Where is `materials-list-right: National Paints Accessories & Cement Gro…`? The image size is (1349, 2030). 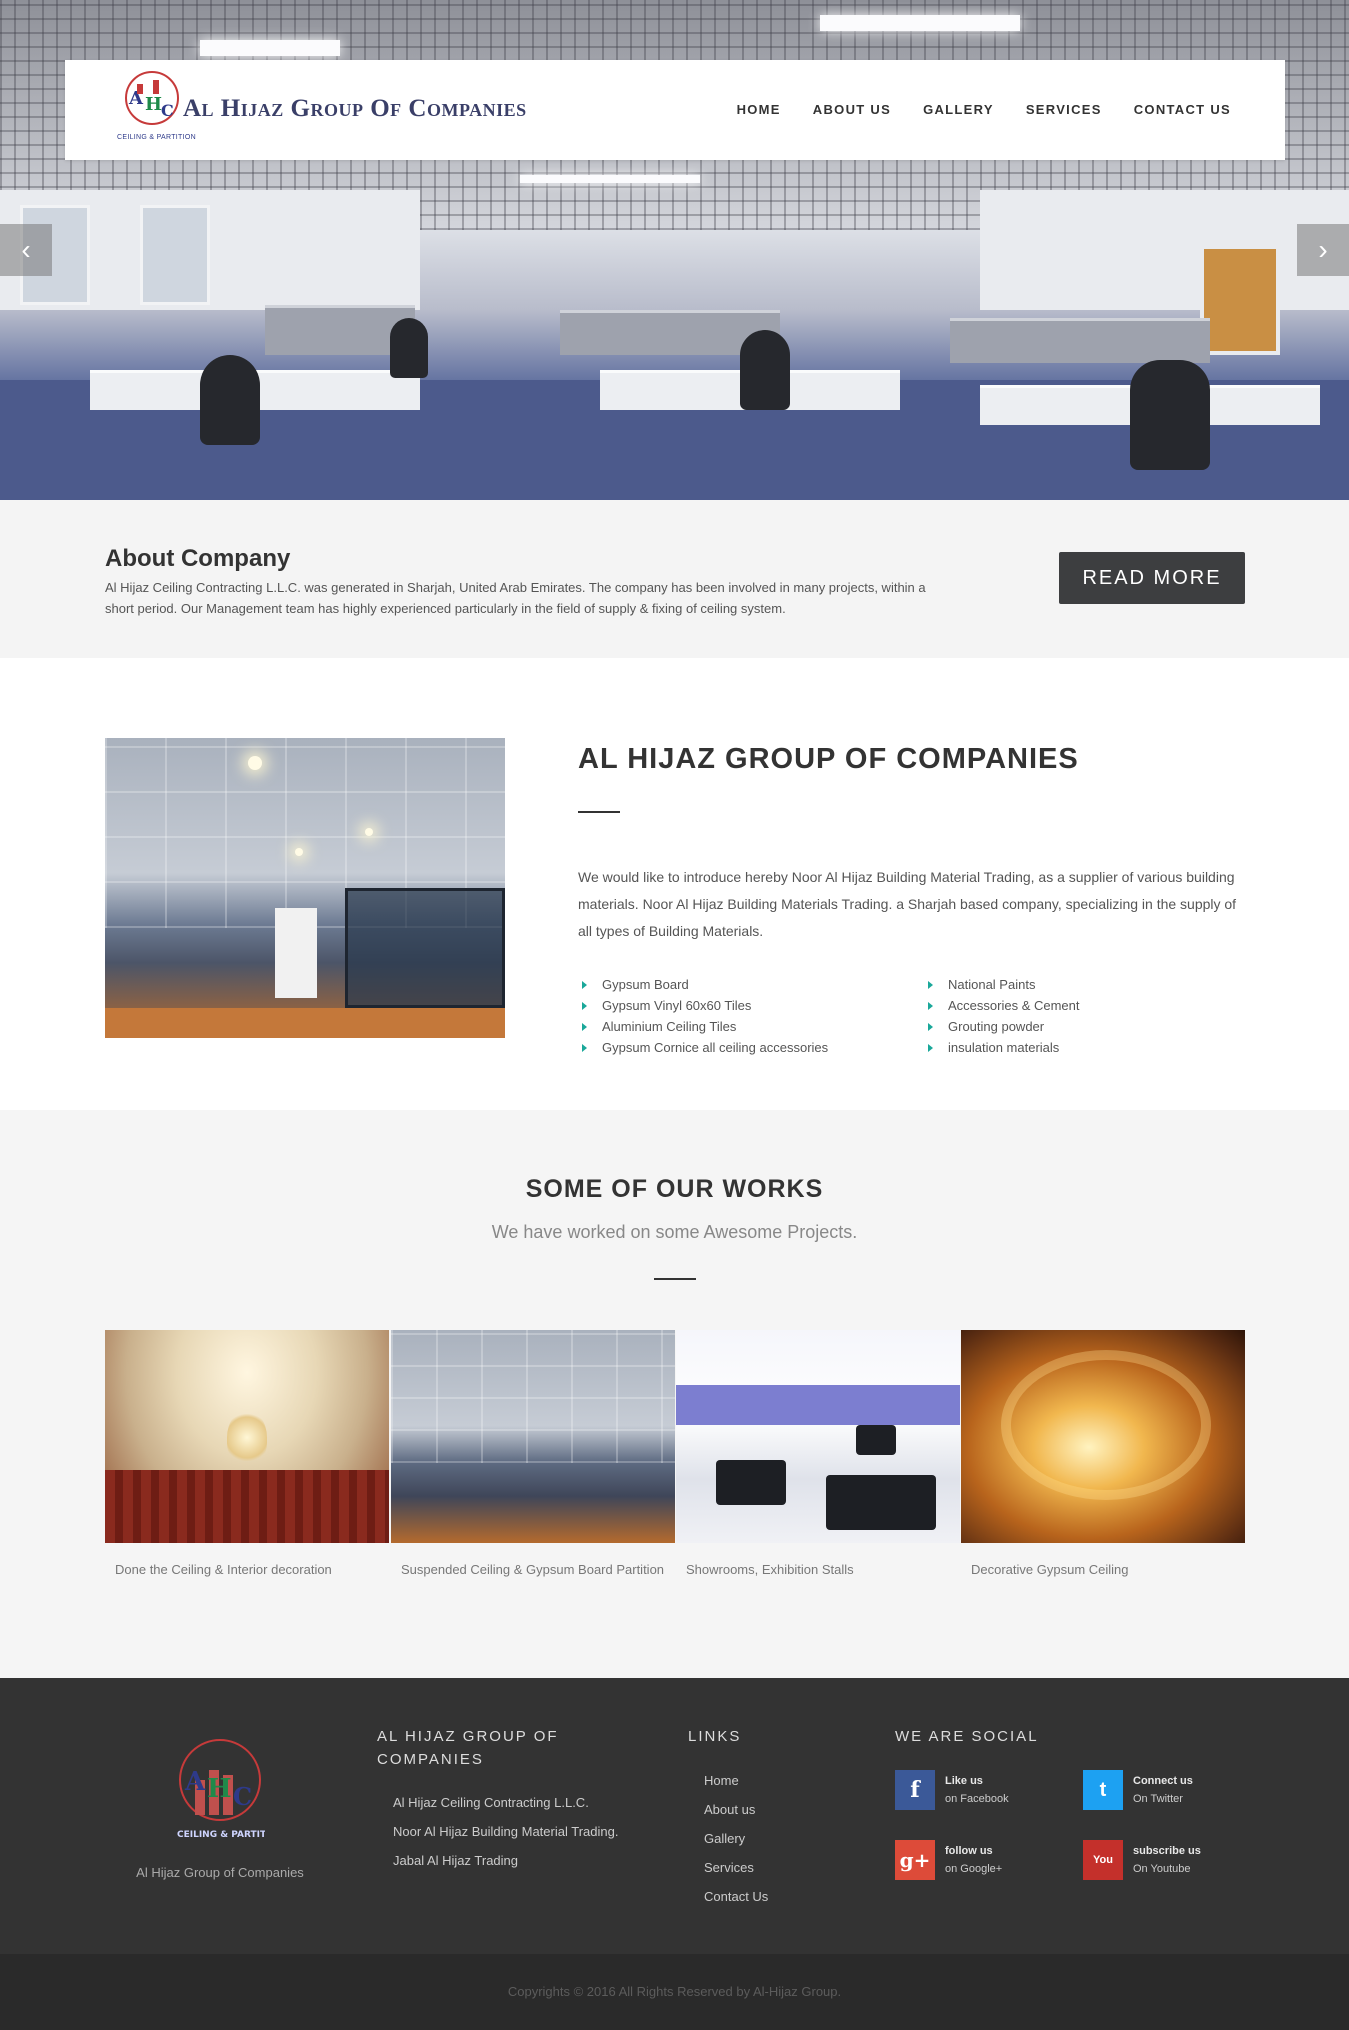
materials-list-right: National Paints Accessories & Cement Gro… is located at coordinates (1002, 1016).